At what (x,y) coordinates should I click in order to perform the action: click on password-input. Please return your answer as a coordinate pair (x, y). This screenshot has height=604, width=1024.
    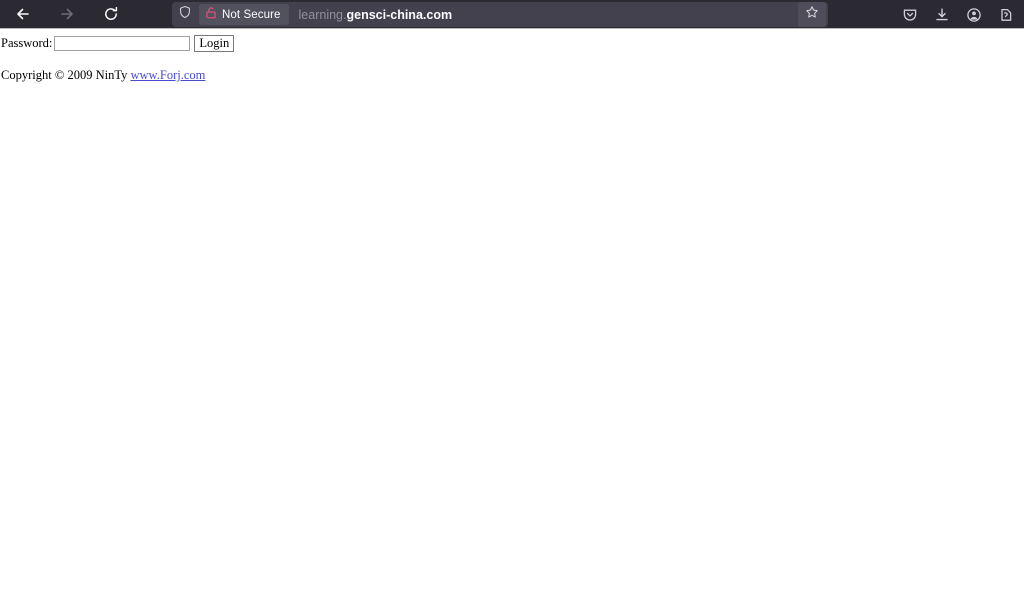
    Looking at the image, I should click on (122, 43).